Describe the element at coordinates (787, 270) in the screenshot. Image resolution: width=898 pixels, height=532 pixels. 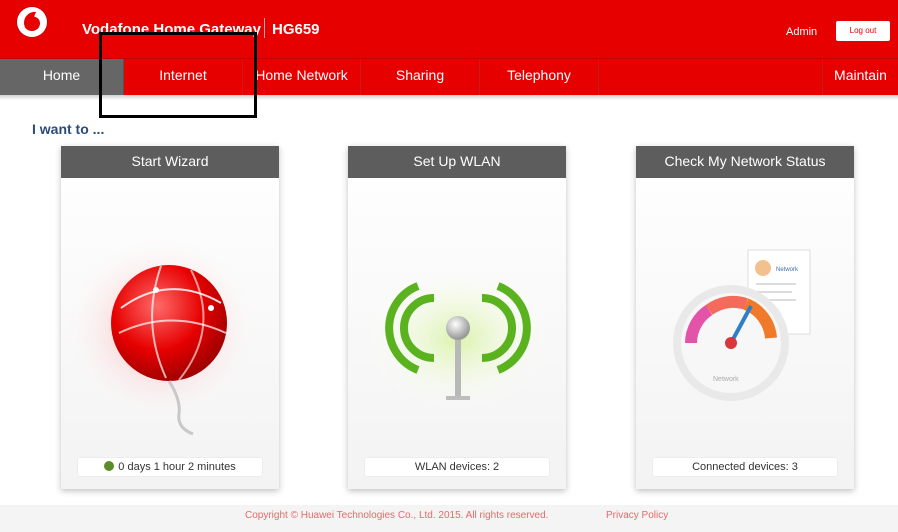
I see `document-label: Network` at that location.